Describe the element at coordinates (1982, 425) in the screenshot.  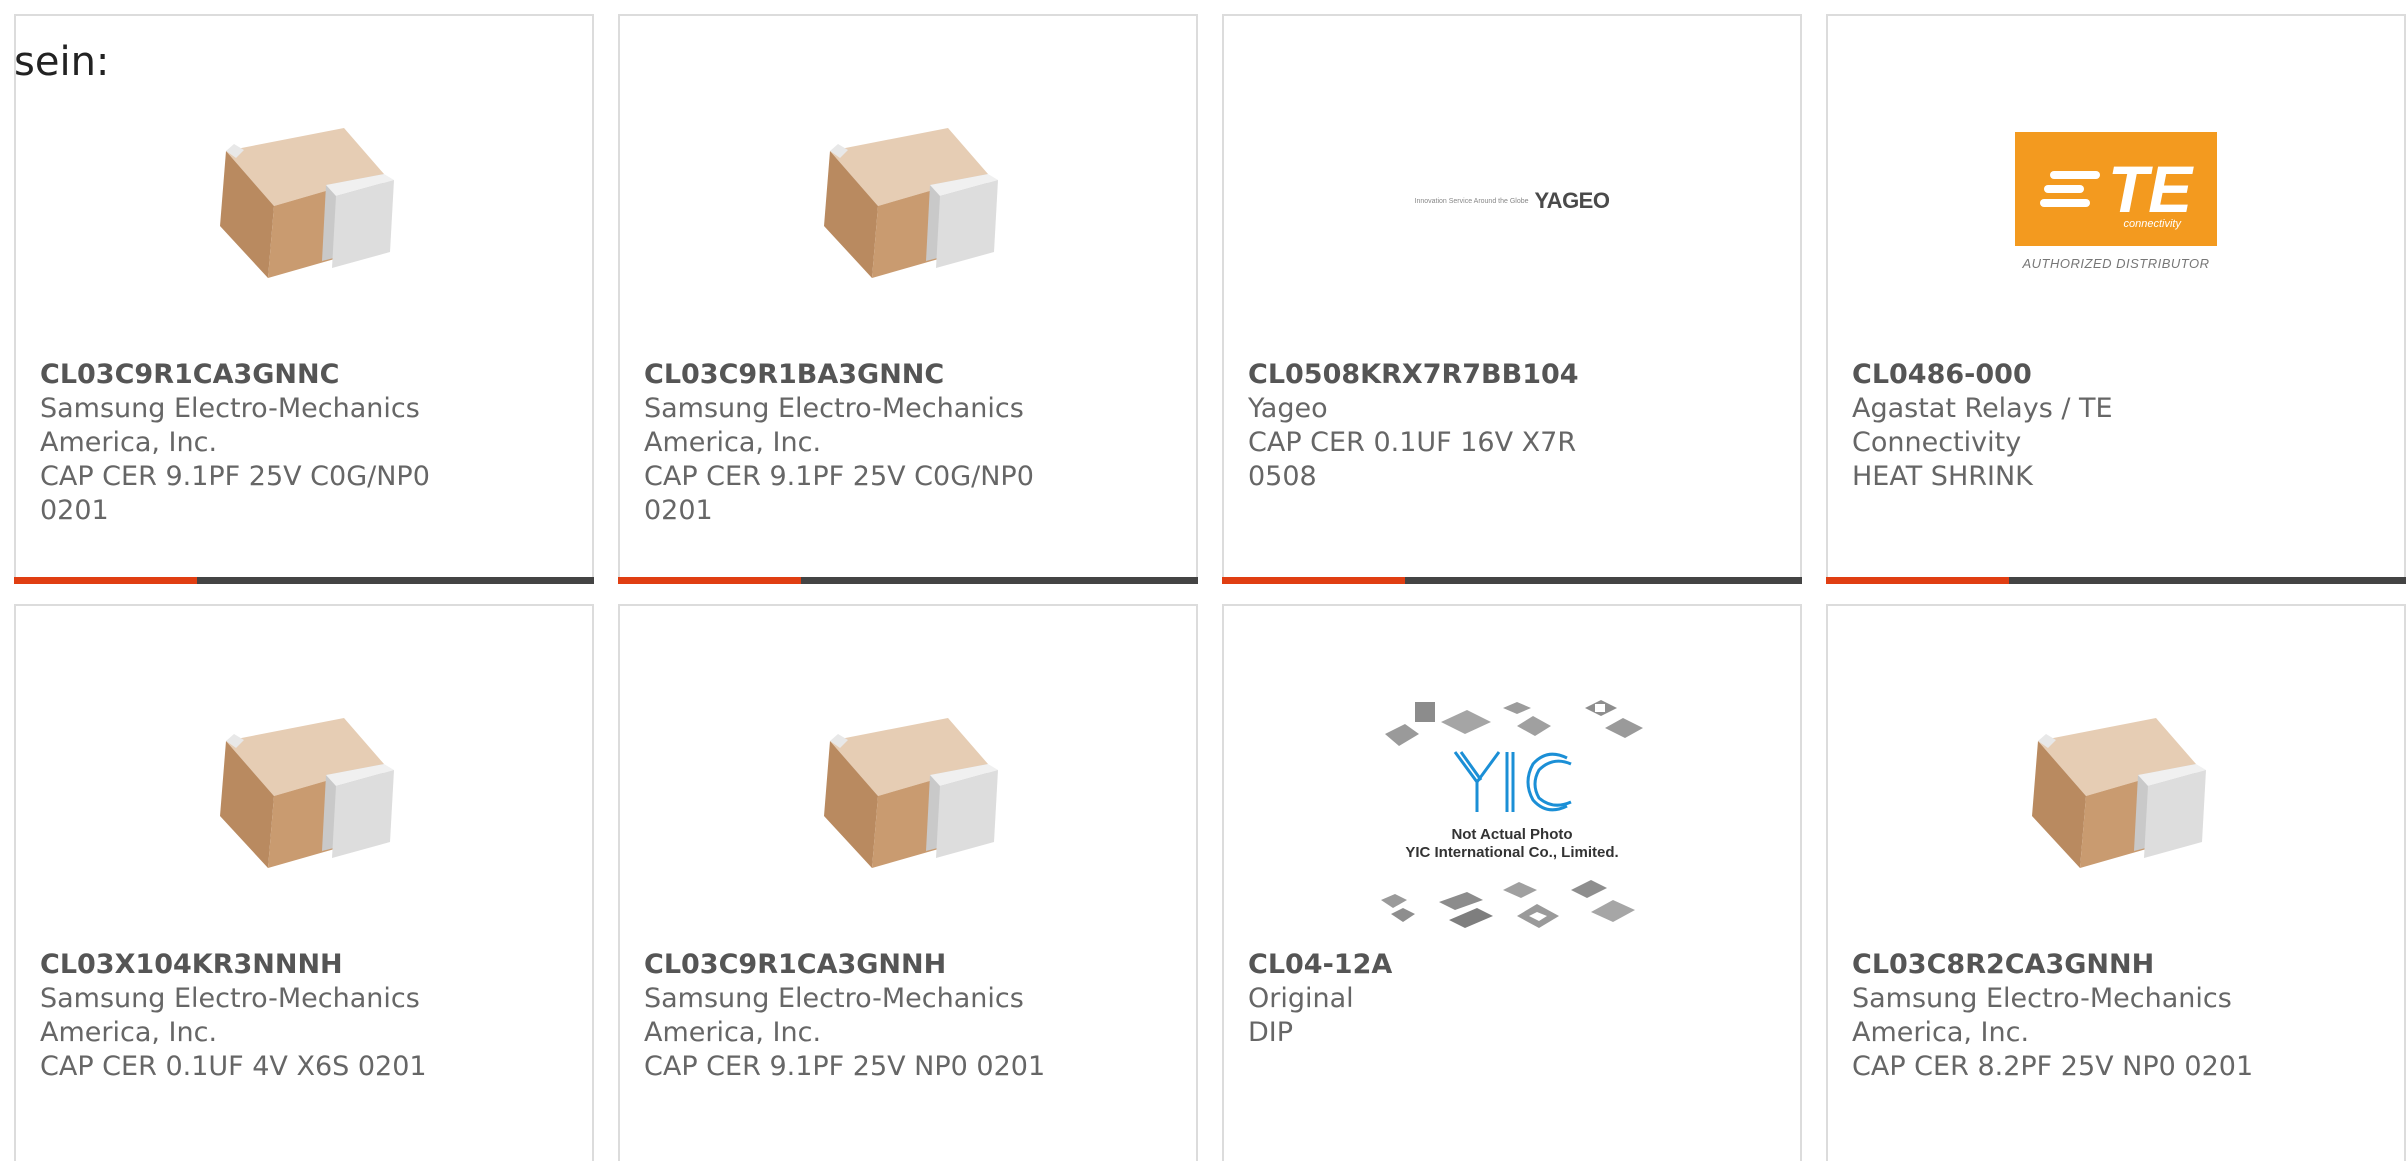
I see `manufacturer: Agastat Relays / TE Connectivity` at that location.